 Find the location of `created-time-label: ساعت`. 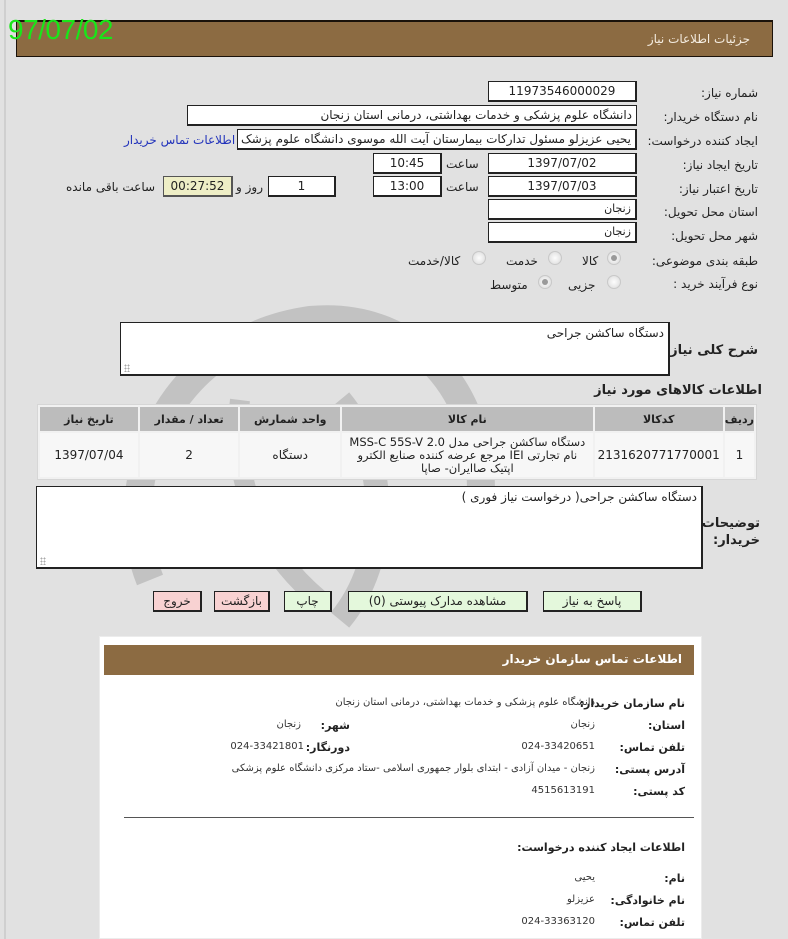

created-time-label: ساعت is located at coordinates (462, 164).